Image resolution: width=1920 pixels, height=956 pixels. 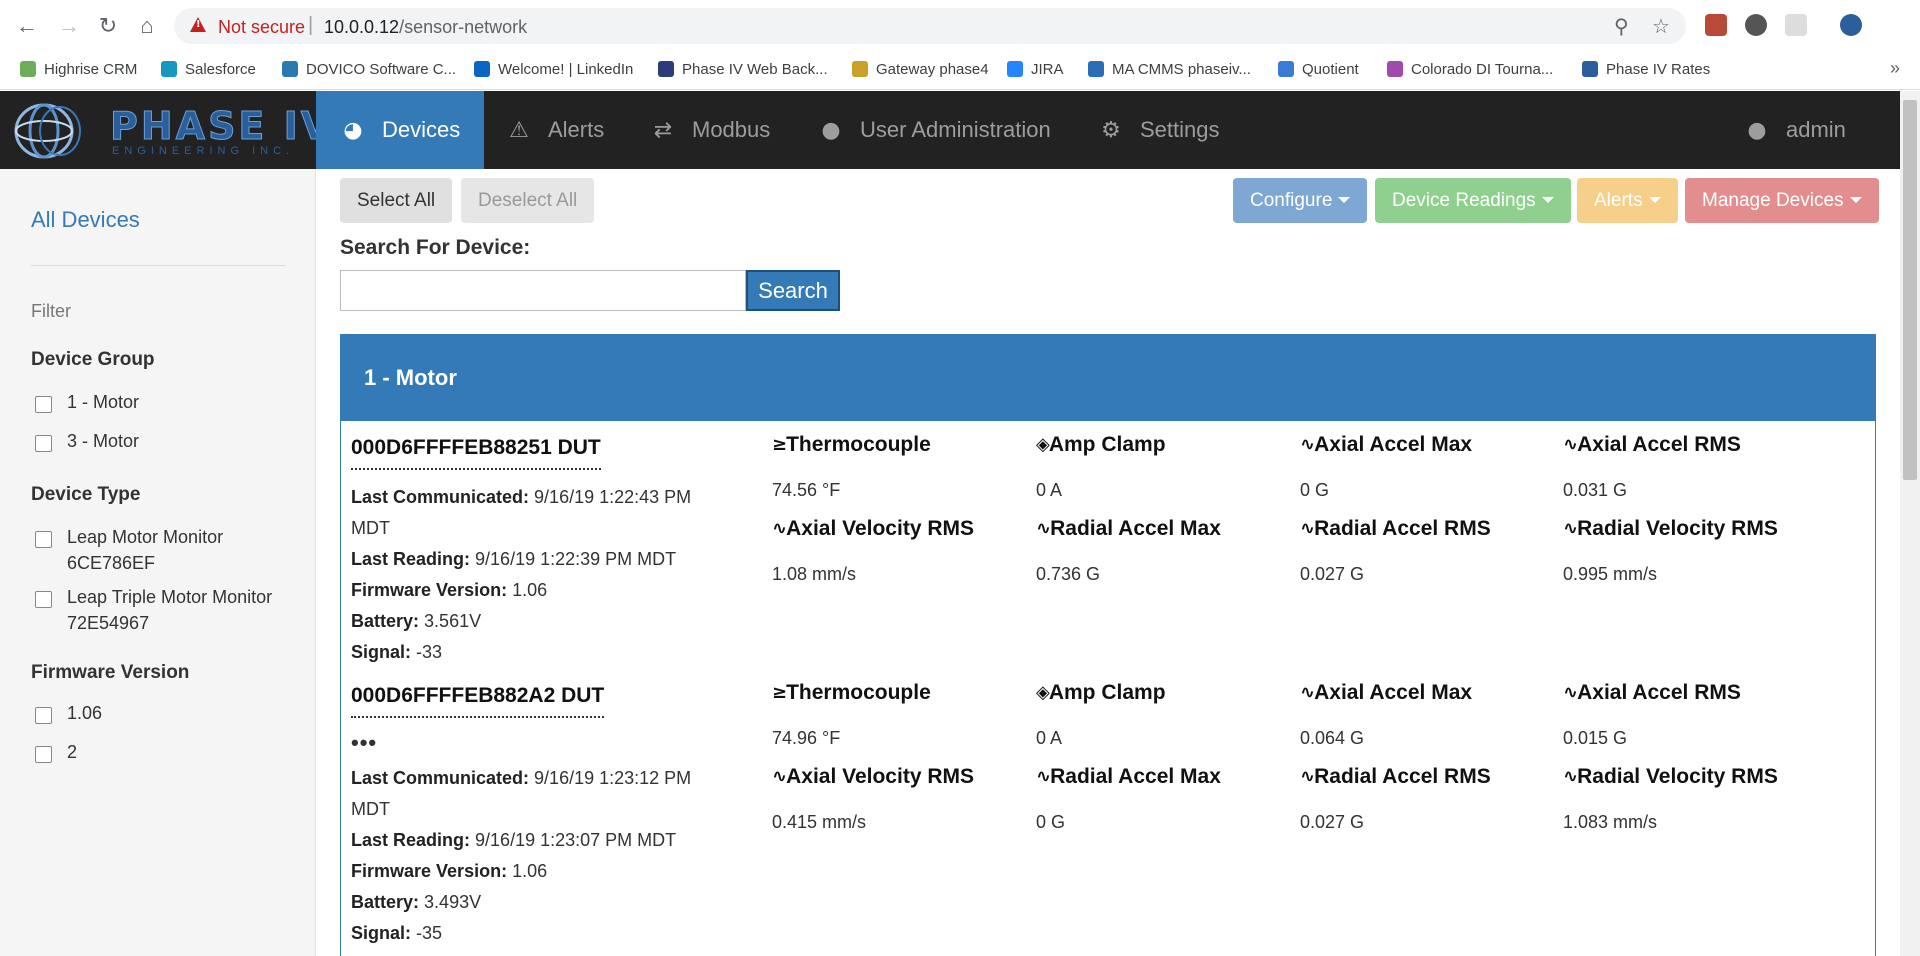 I want to click on thermometer-icon: ≥, so click(x=779, y=444).